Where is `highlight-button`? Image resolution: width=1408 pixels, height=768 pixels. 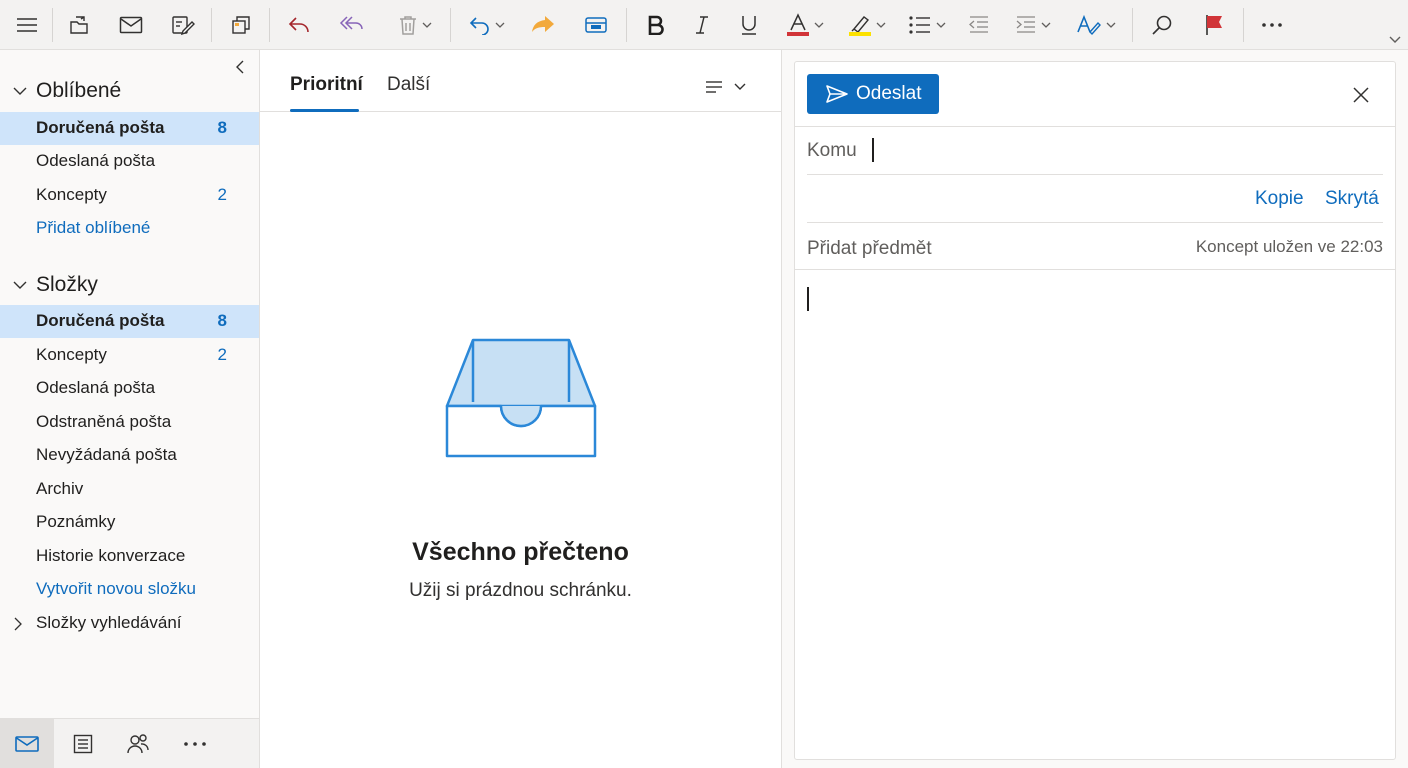
highlight-button is located at coordinates (867, 25).